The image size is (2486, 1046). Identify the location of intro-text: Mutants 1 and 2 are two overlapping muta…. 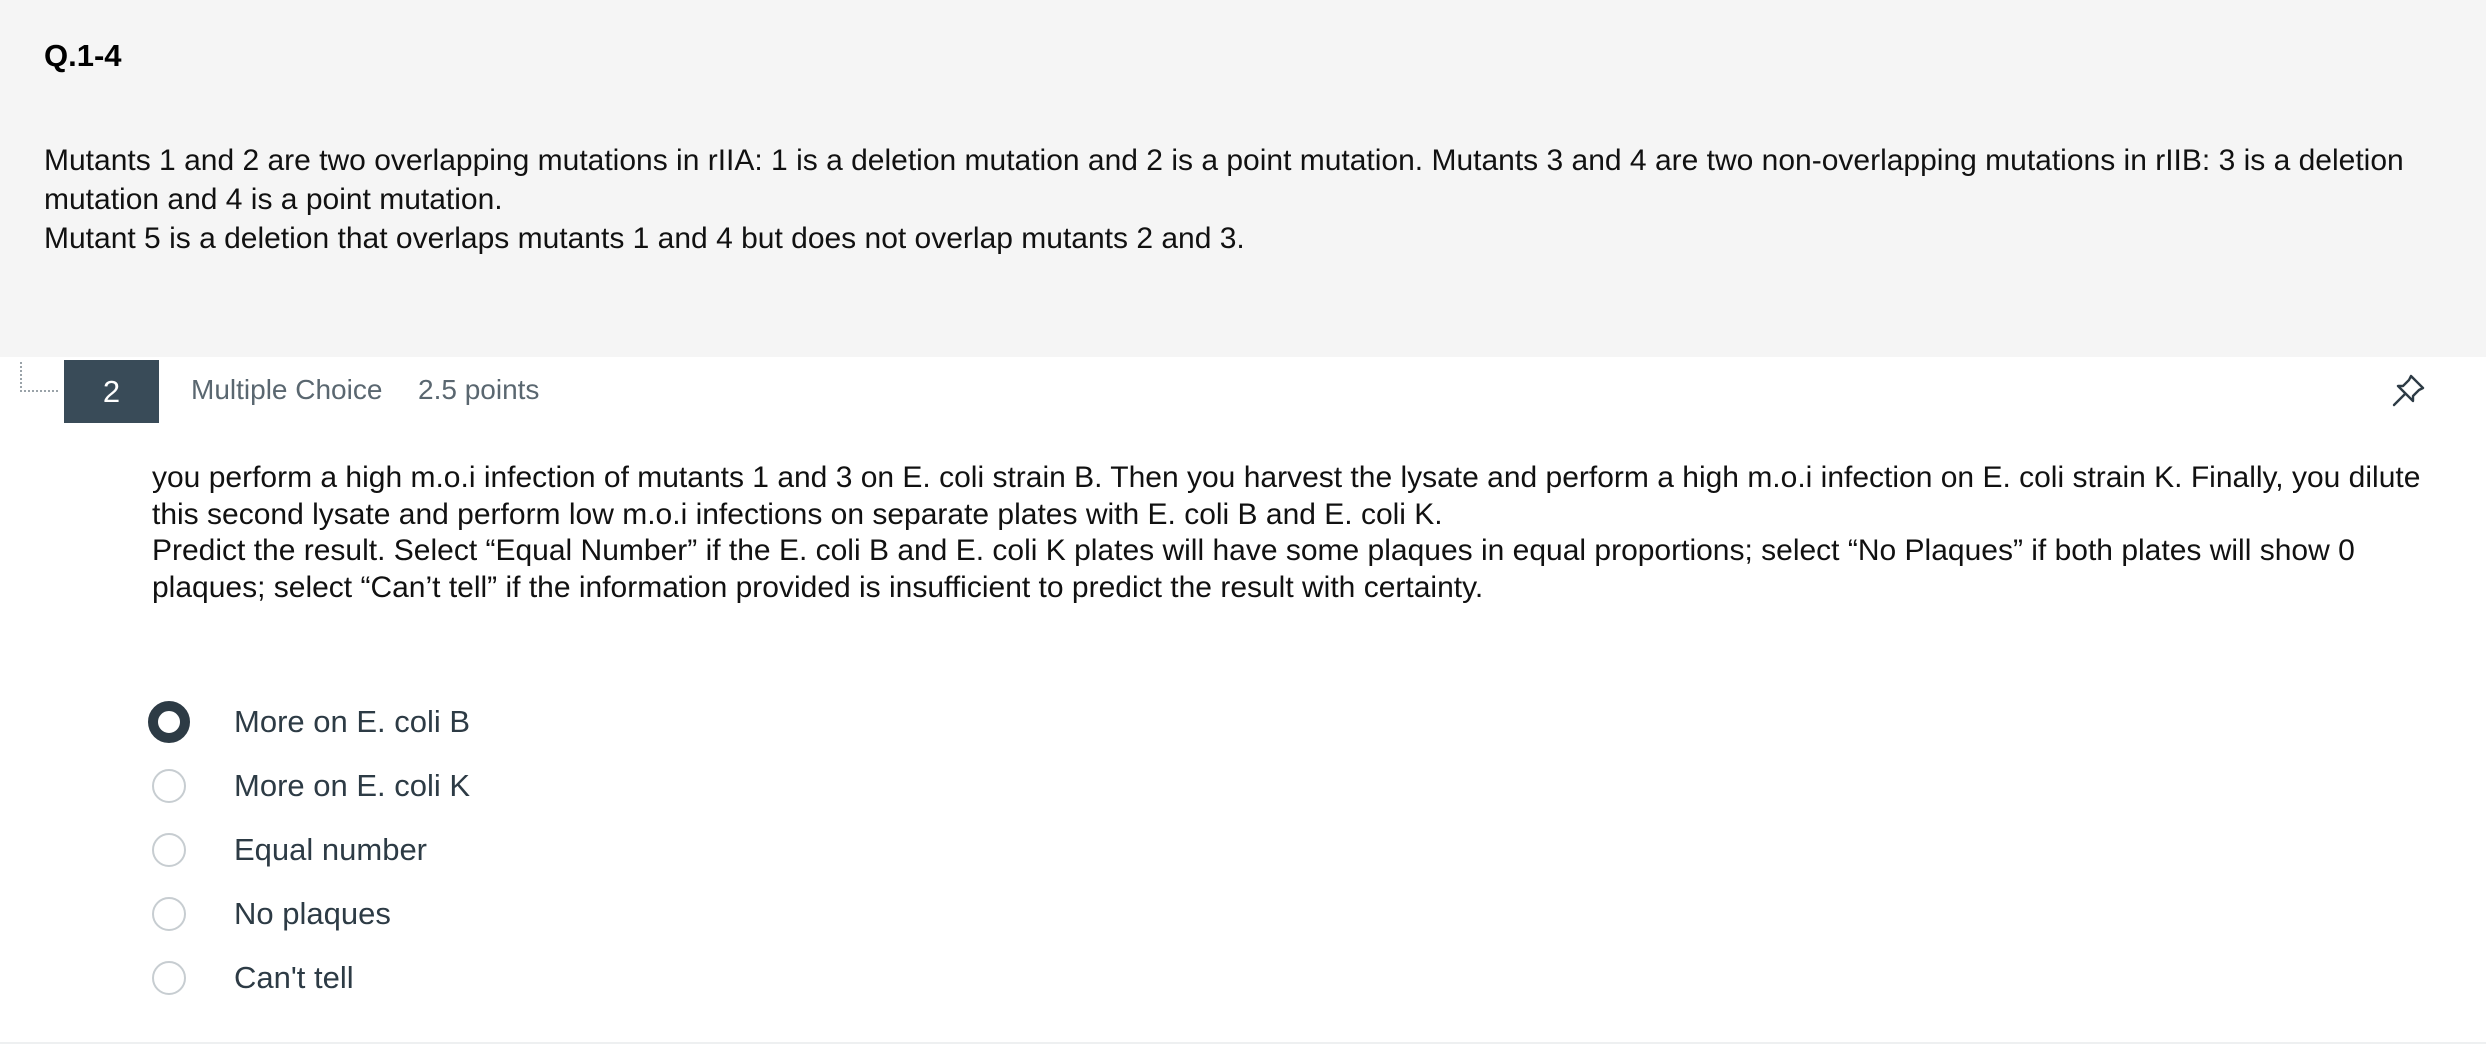
(1244, 199).